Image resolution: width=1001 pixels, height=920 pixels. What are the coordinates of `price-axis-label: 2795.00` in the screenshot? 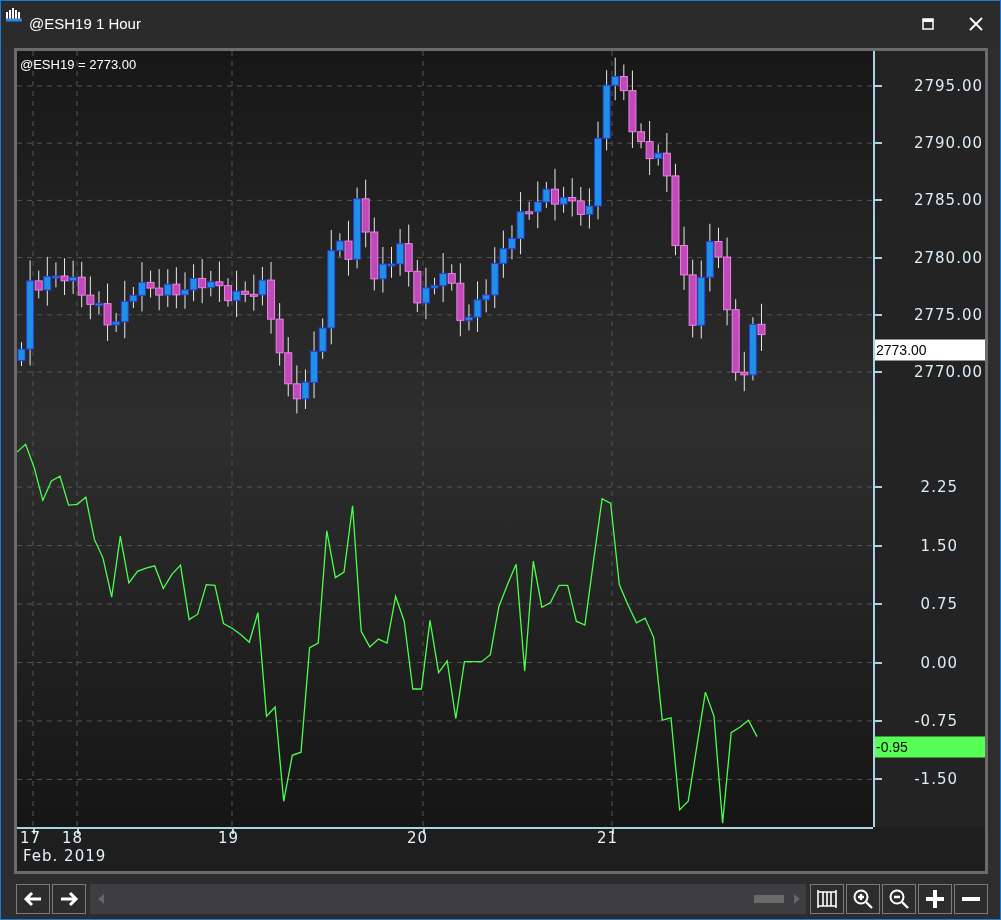 It's located at (948, 86).